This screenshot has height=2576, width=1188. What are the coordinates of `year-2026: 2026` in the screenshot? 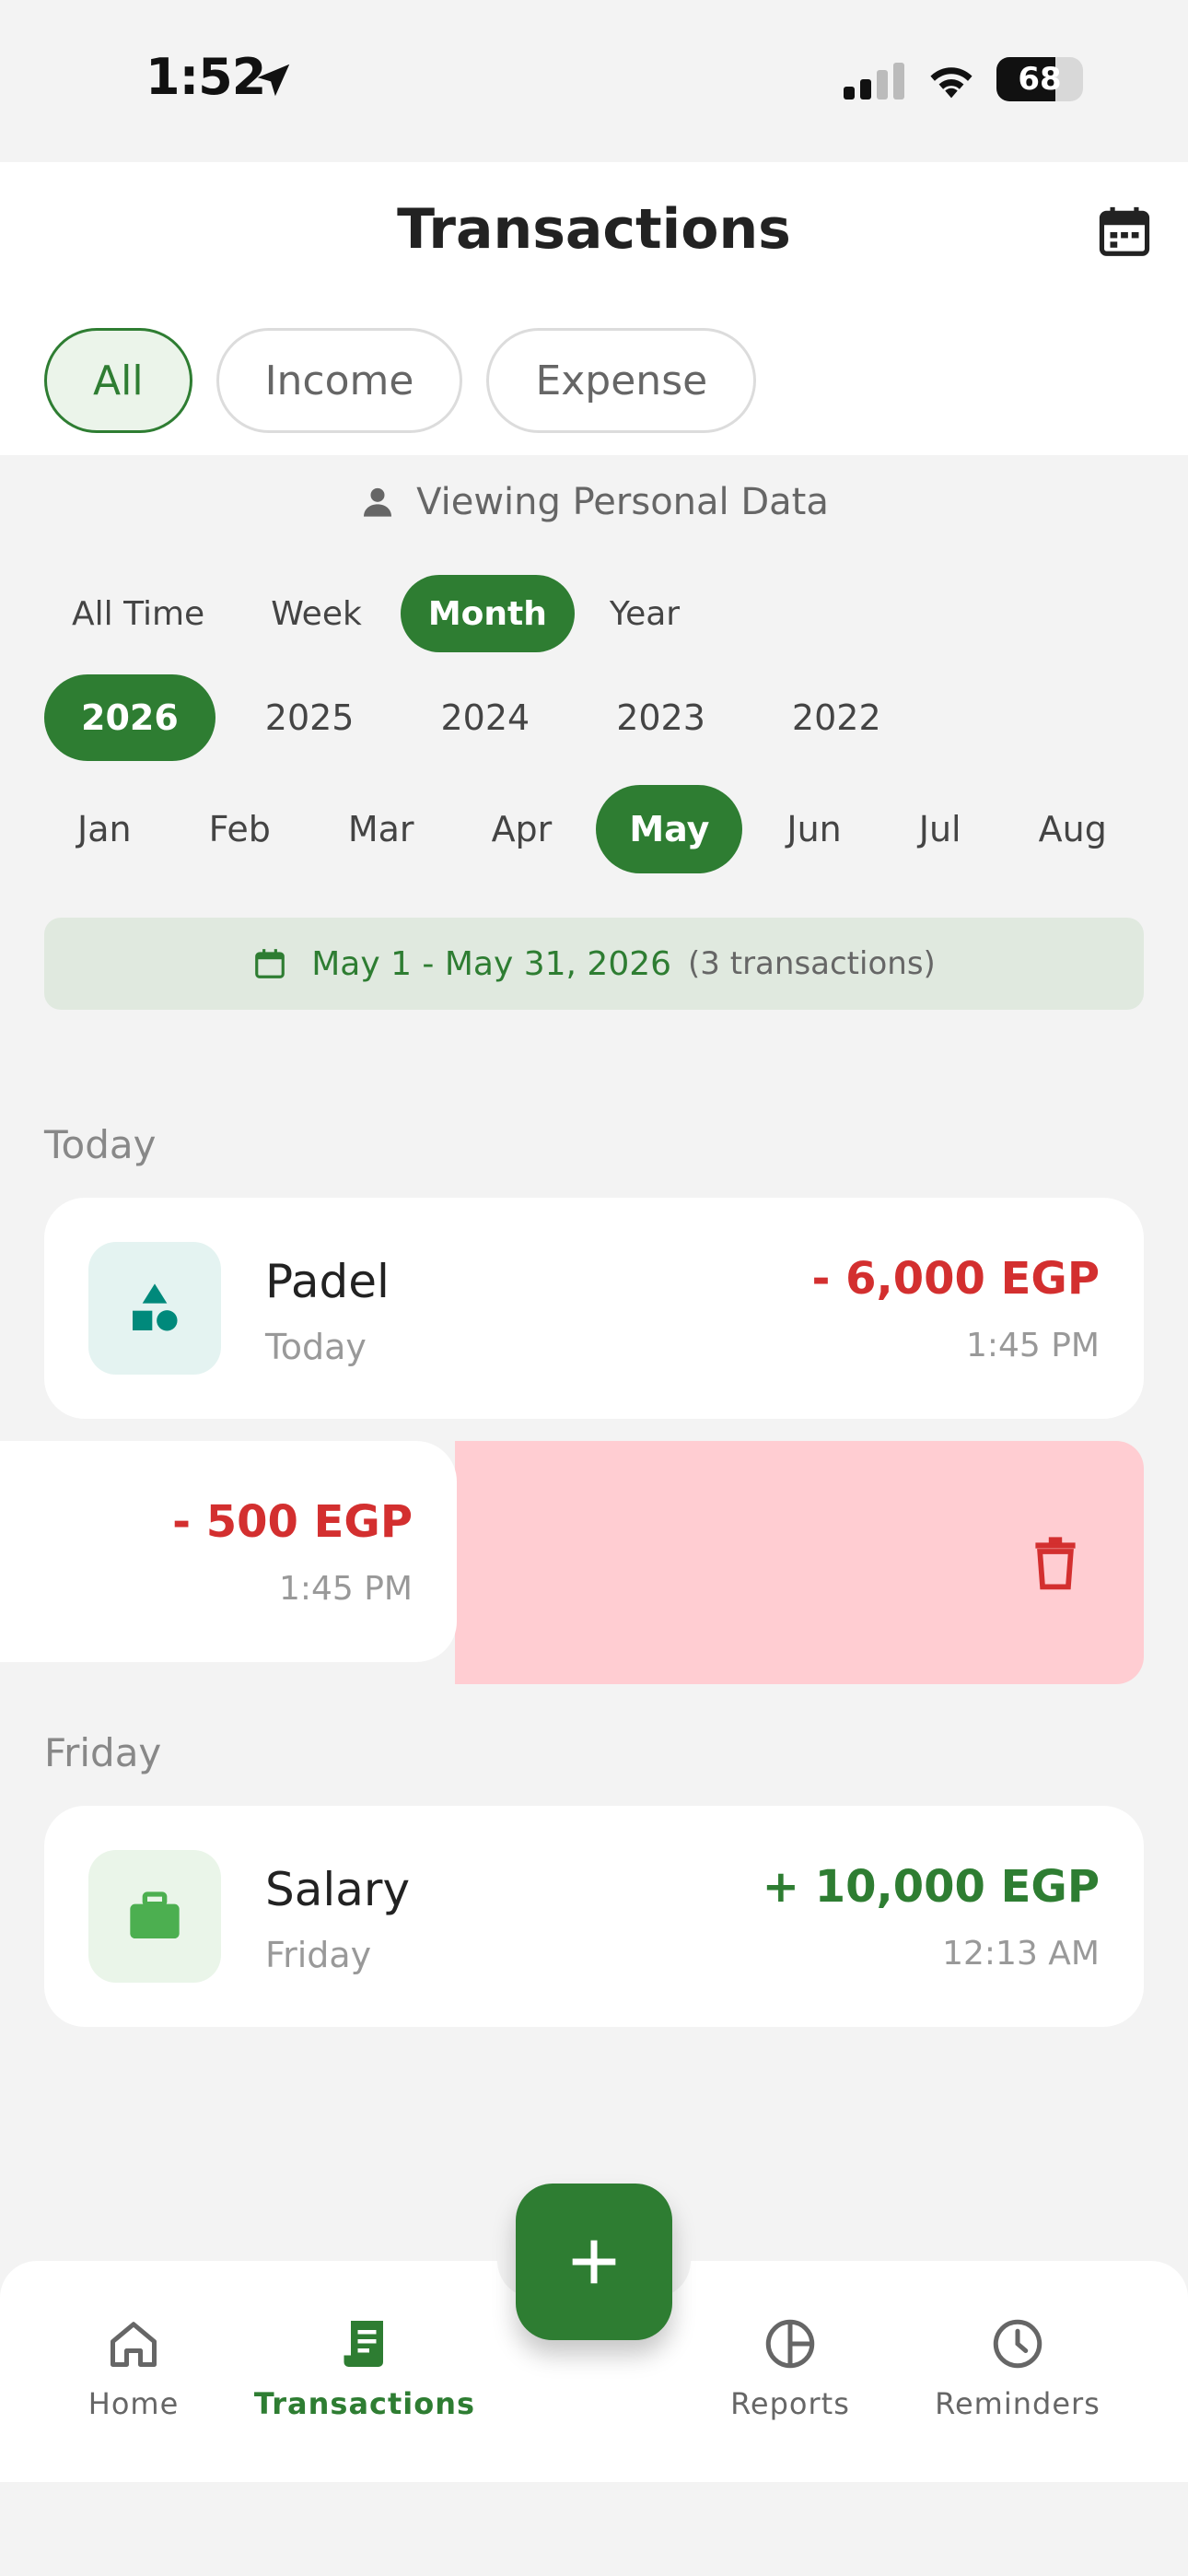 It's located at (129, 717).